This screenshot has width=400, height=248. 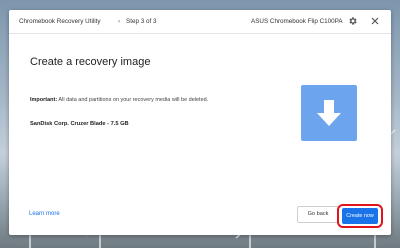 I want to click on device-model: ASUS Chromebook Flip C100PA, so click(x=297, y=21).